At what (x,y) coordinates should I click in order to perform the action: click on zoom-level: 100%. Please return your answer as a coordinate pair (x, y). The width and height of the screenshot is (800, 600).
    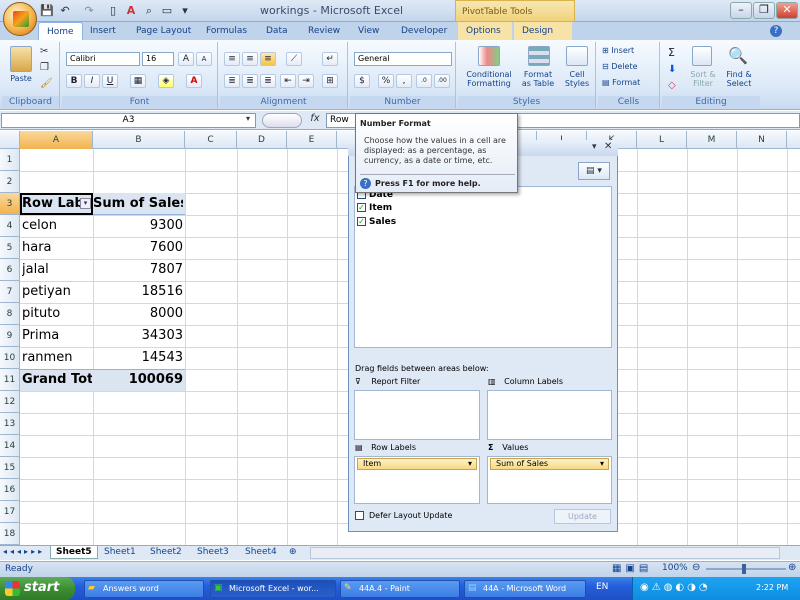
    Looking at the image, I should click on (675, 568).